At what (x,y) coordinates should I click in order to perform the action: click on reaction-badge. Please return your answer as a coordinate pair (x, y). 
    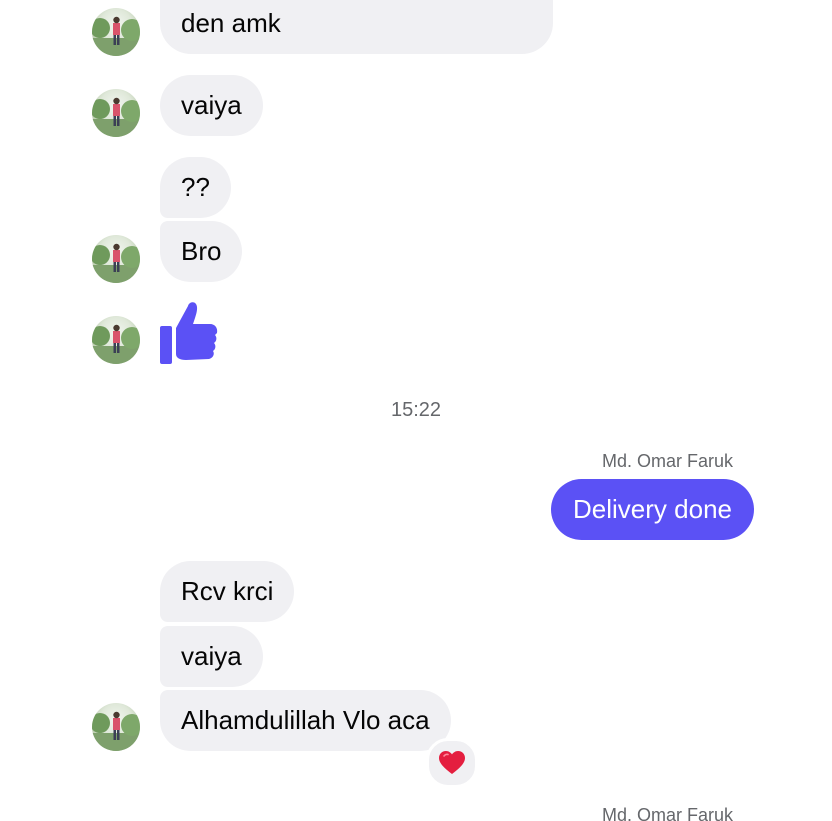
    Looking at the image, I should click on (452, 763).